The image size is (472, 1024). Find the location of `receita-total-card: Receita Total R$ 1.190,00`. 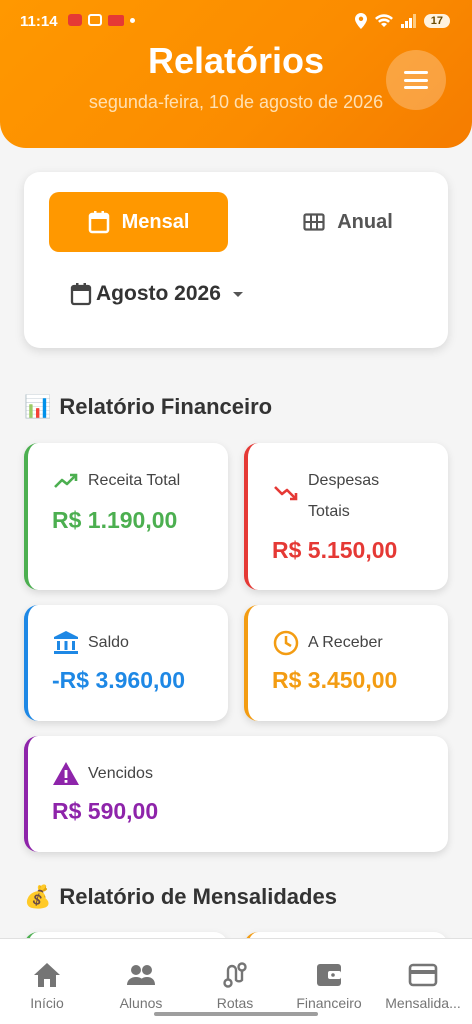

receita-total-card: Receita Total R$ 1.190,00 is located at coordinates (126, 516).